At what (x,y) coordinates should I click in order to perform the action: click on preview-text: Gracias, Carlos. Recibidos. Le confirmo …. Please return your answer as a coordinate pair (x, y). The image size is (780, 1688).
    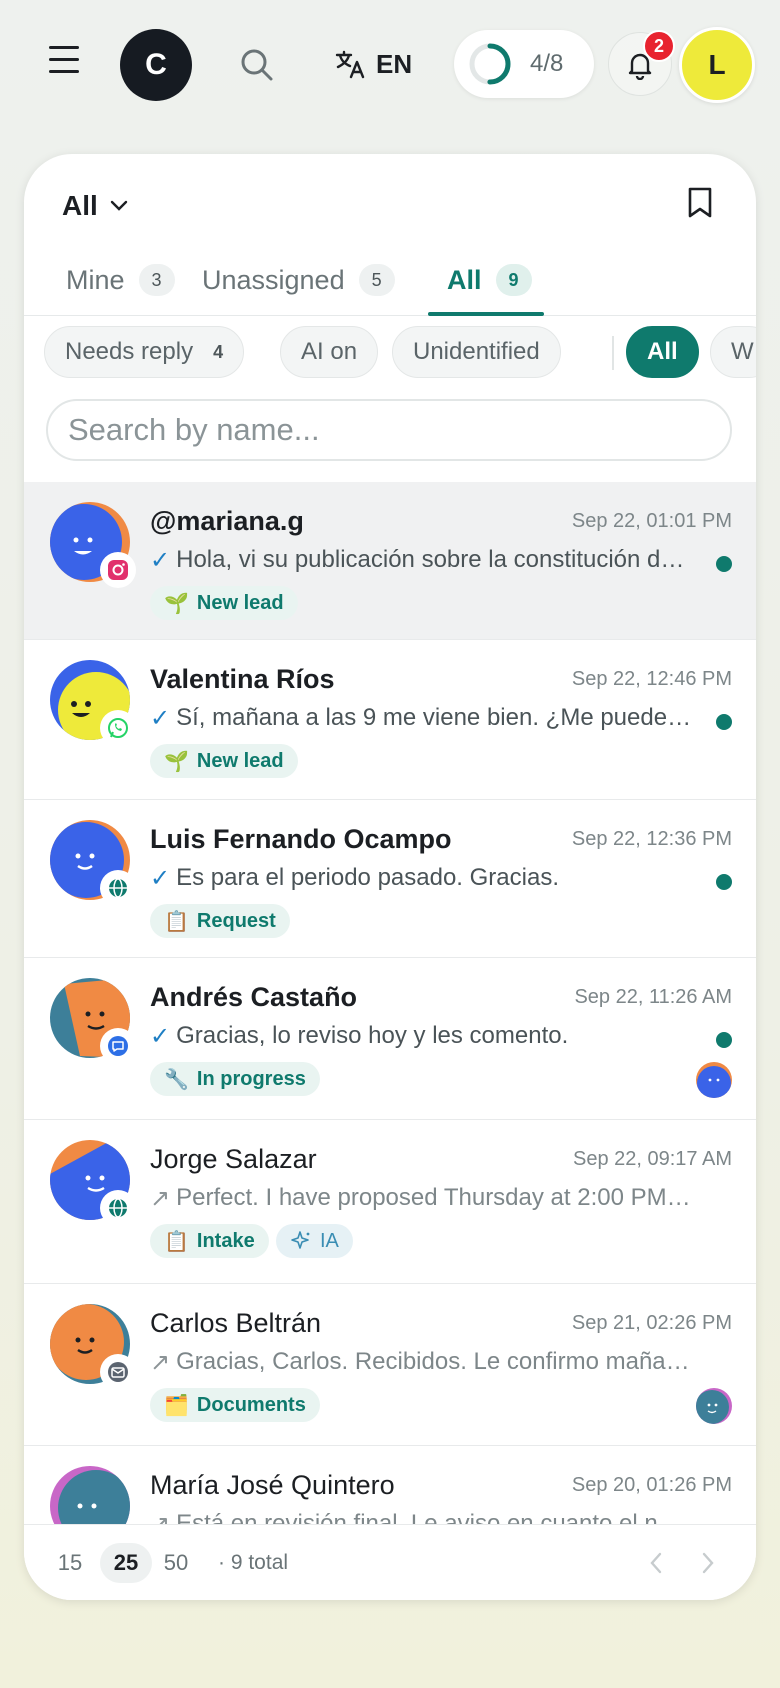
    Looking at the image, I should click on (435, 1361).